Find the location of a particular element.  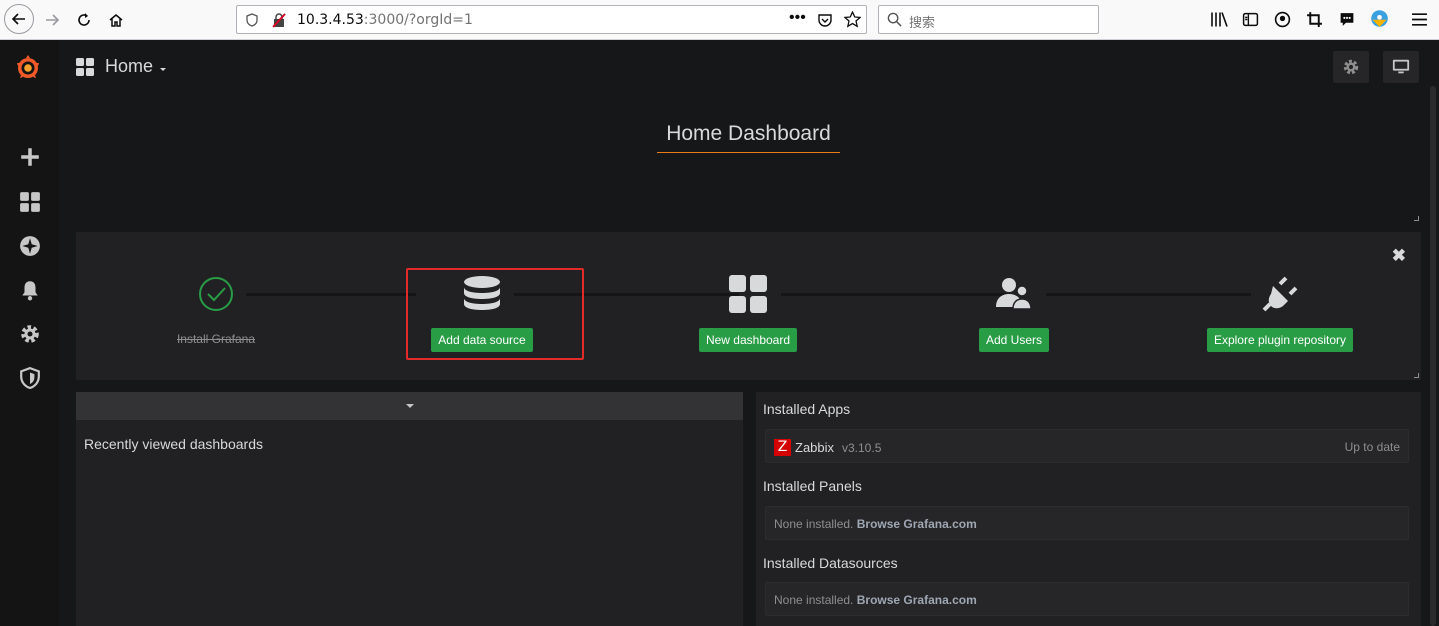

zabbix-icon: Z is located at coordinates (782, 447).